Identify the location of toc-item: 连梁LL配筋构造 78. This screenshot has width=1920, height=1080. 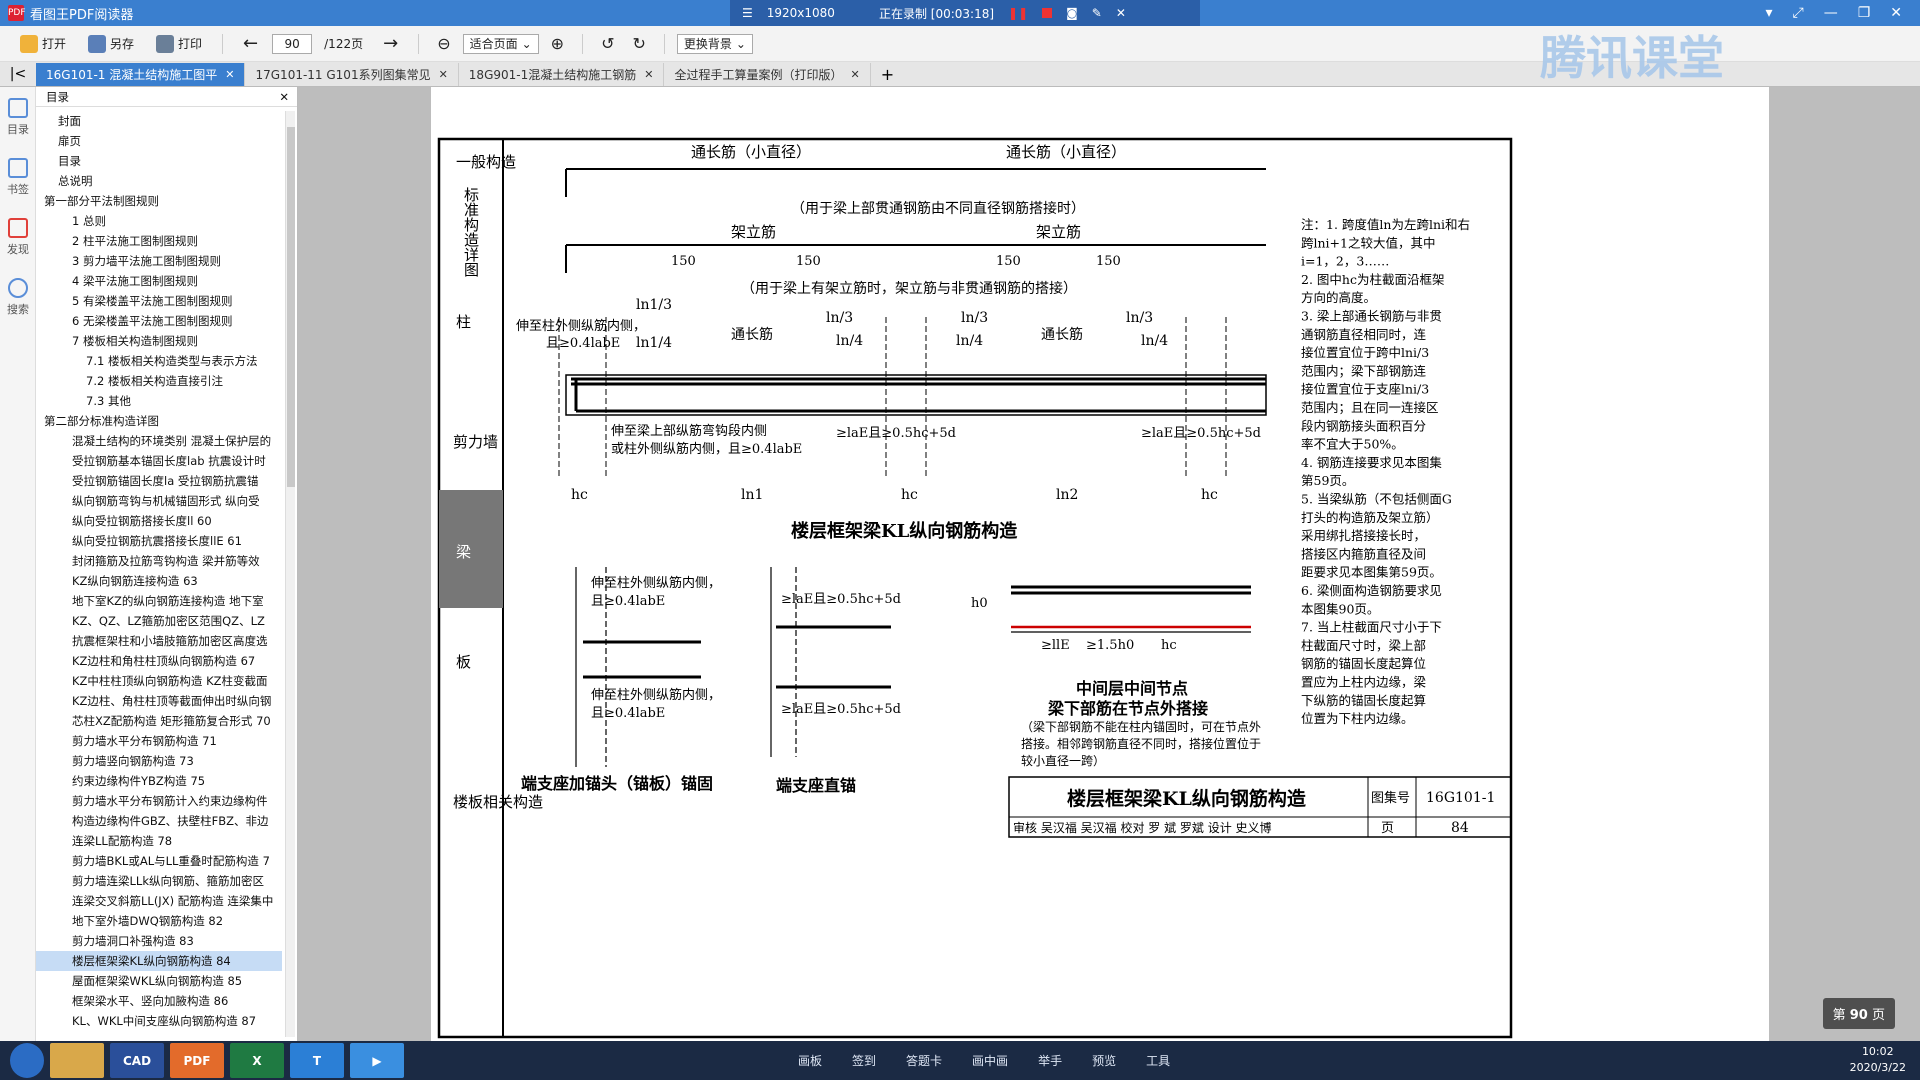
(159, 841).